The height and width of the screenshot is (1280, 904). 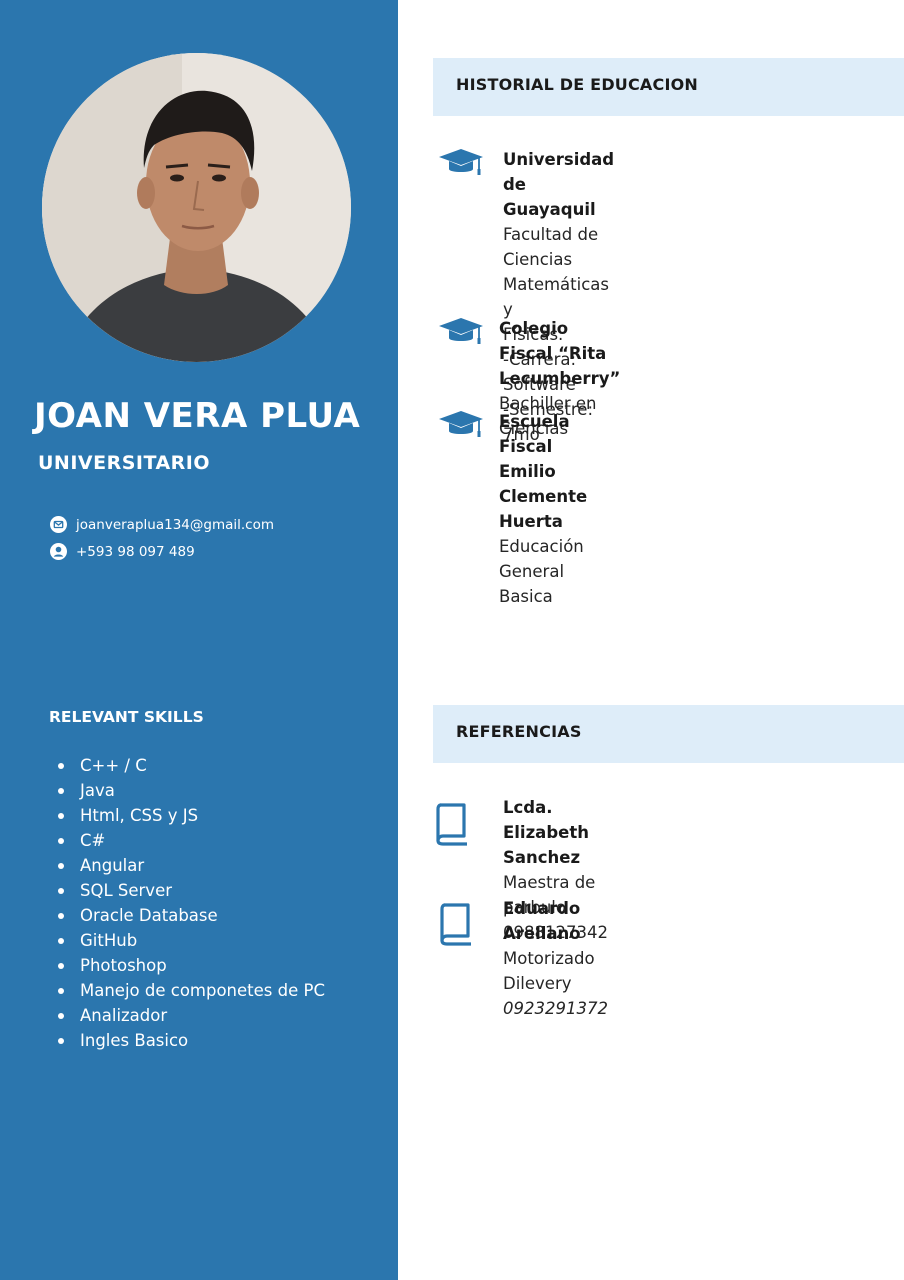 I want to click on education-header: HISTORIAL DE EDUCACION, so click(x=668, y=87).